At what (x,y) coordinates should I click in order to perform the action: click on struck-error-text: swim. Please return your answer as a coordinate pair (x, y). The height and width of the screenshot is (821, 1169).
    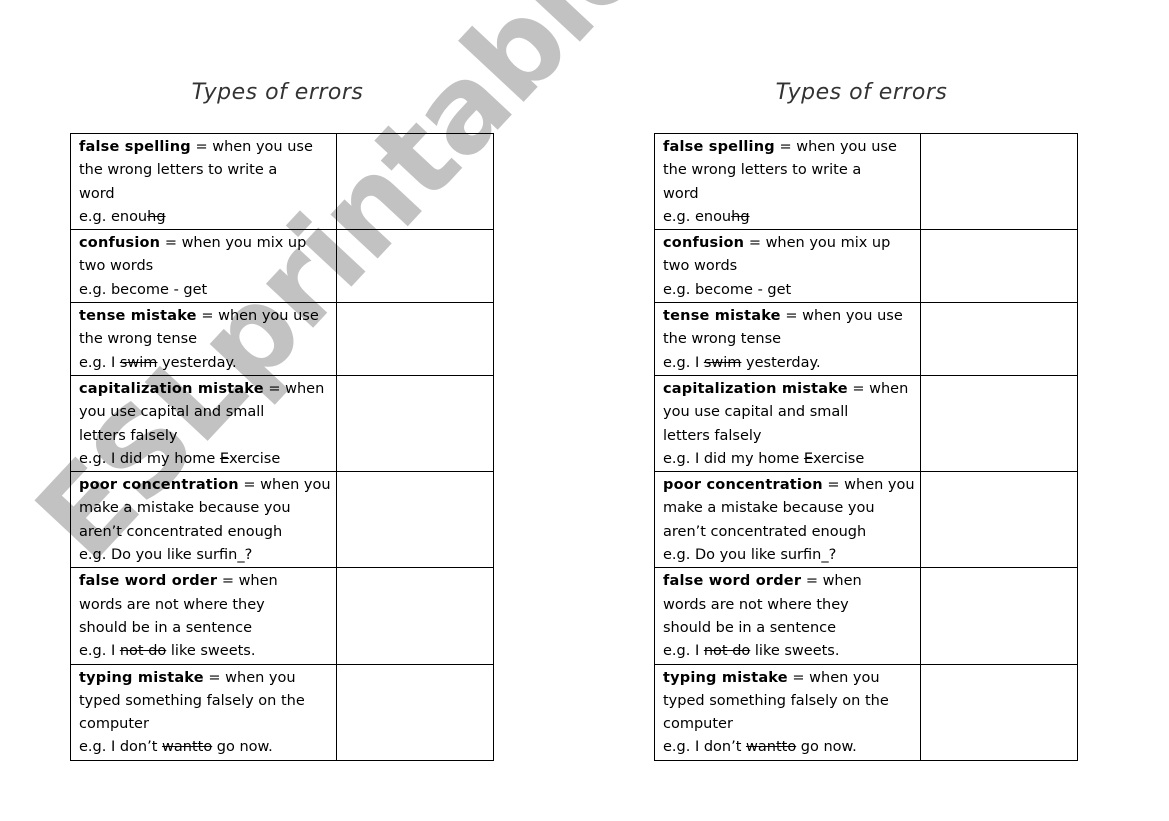
    Looking at the image, I should click on (722, 362).